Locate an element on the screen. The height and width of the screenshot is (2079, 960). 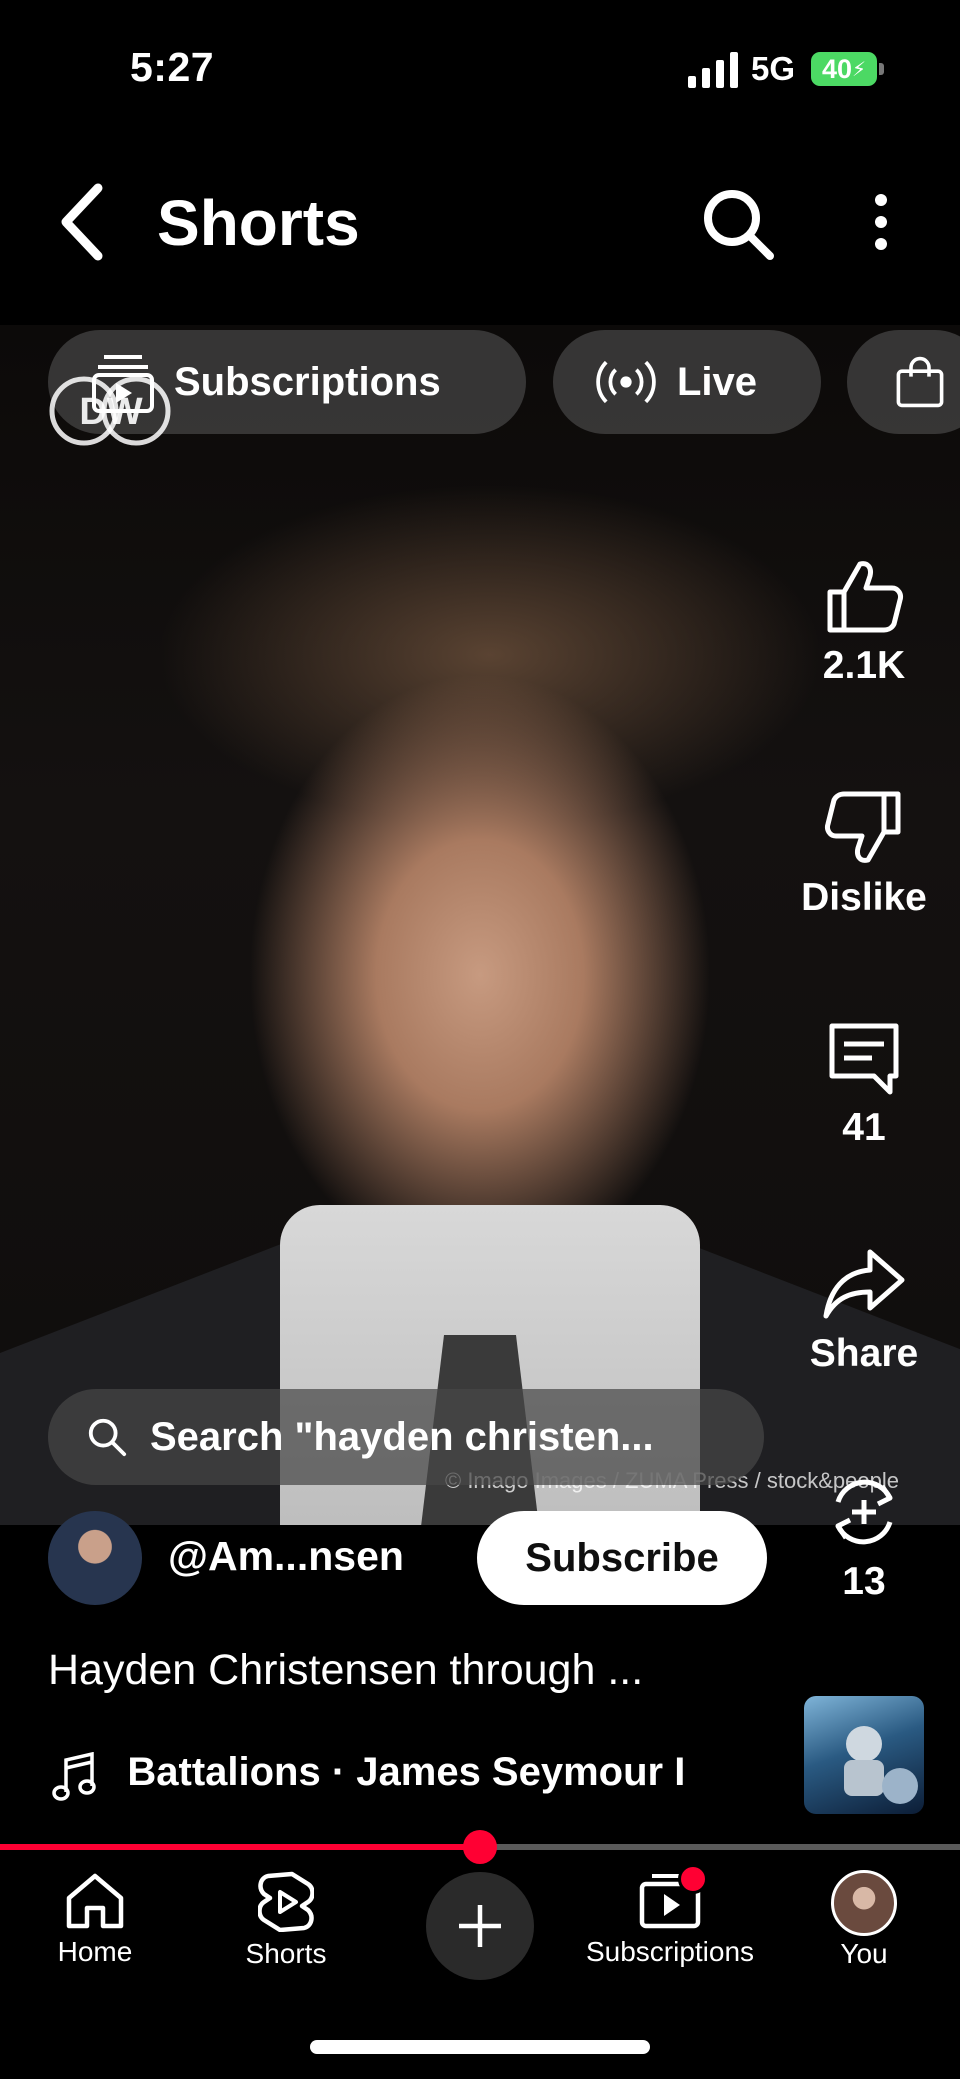
battery-indicator: 40 ⚡ is located at coordinates (844, 69).